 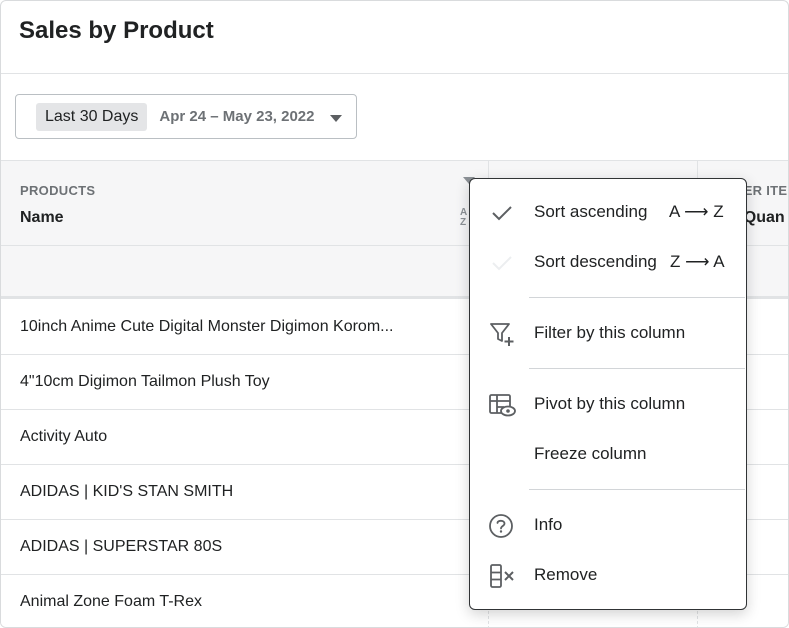 I want to click on sort-az-icon: AZ, so click(x=463, y=218).